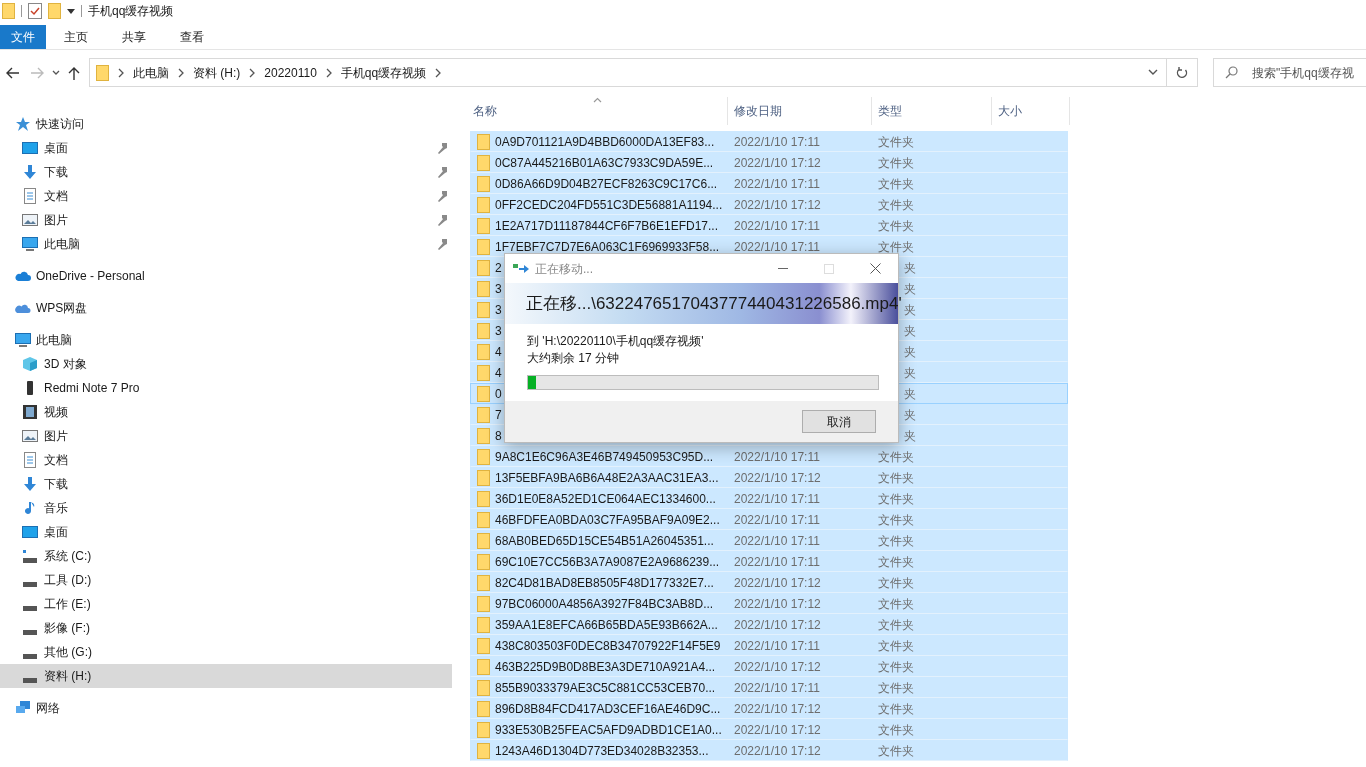 The width and height of the screenshot is (1366, 767). What do you see at coordinates (30, 632) in the screenshot?
I see `drive-icon` at bounding box center [30, 632].